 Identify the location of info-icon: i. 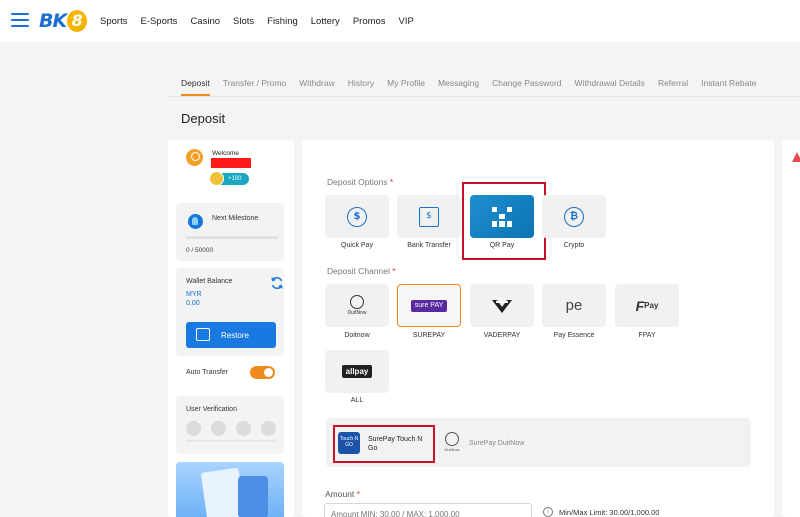
(548, 512).